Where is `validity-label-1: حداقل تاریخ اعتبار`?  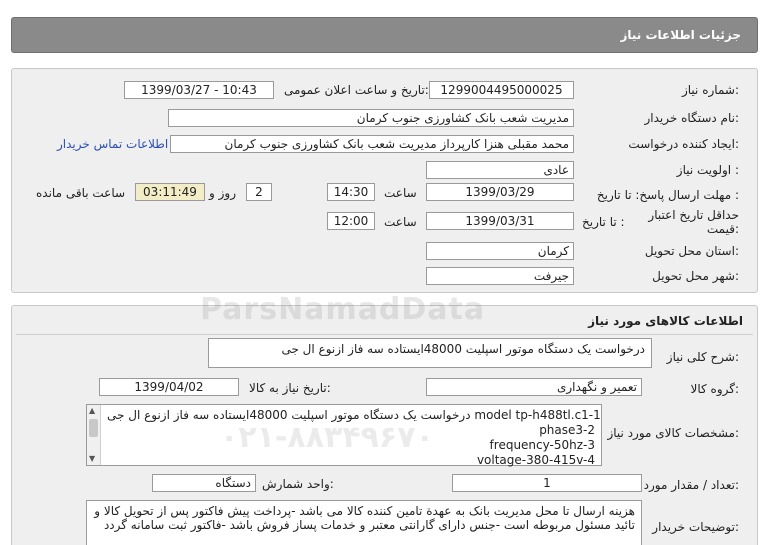 validity-label-1: حداقل تاریخ اعتبار is located at coordinates (693, 215).